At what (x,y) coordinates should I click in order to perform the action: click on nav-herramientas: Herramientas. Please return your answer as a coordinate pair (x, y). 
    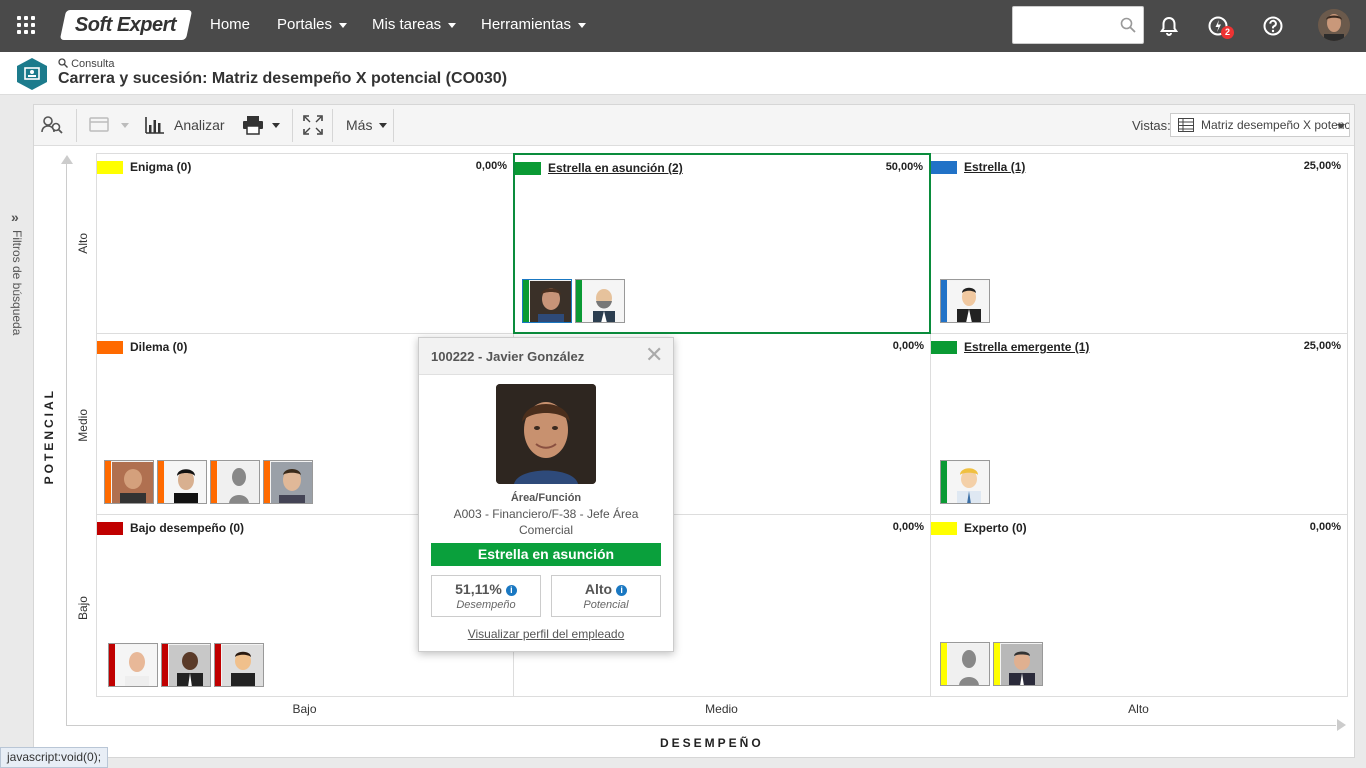
    Looking at the image, I should click on (534, 24).